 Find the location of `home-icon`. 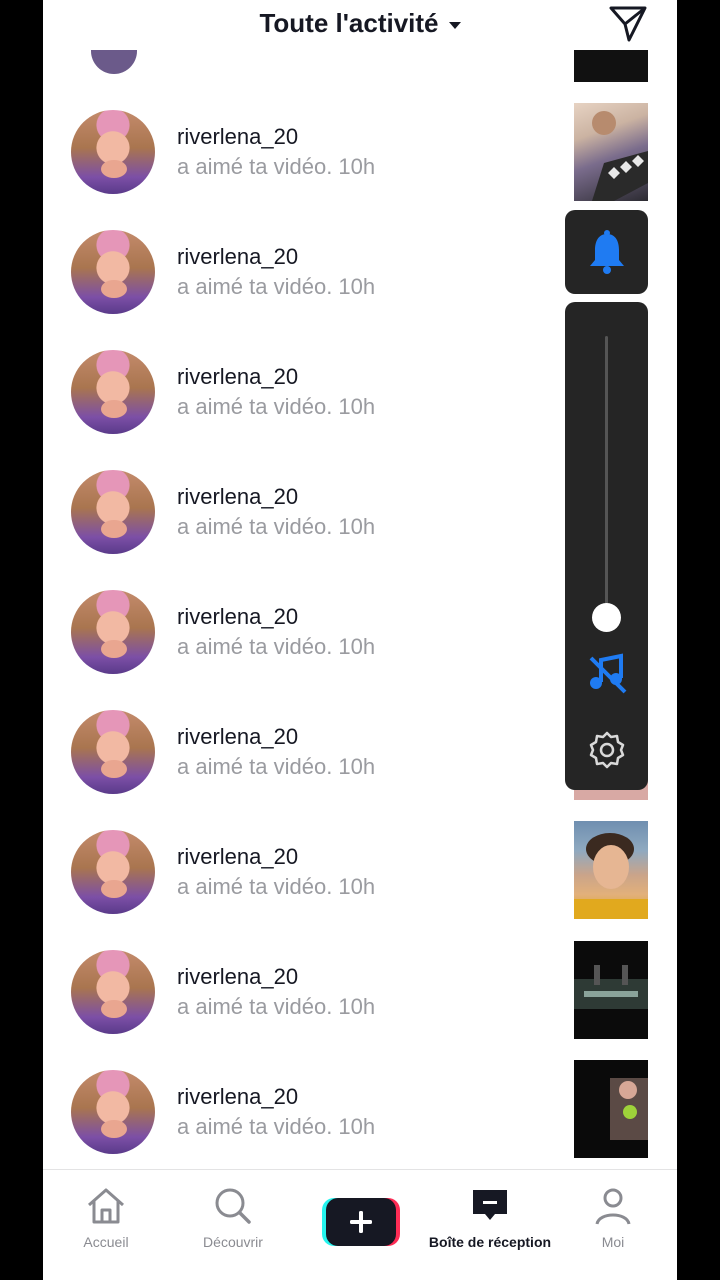

home-icon is located at coordinates (106, 1206).